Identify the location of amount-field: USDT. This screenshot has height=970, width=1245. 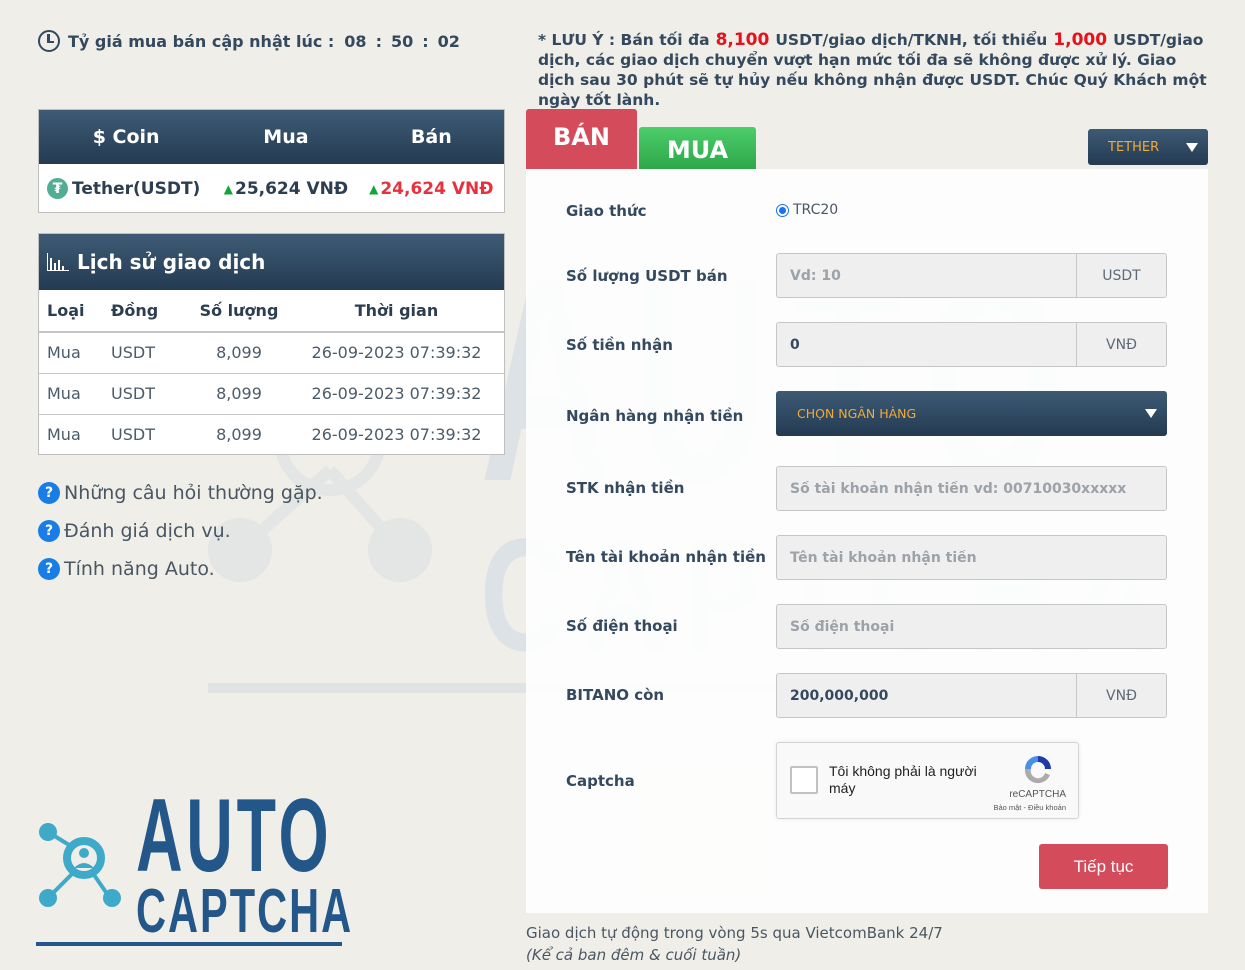
(971, 275).